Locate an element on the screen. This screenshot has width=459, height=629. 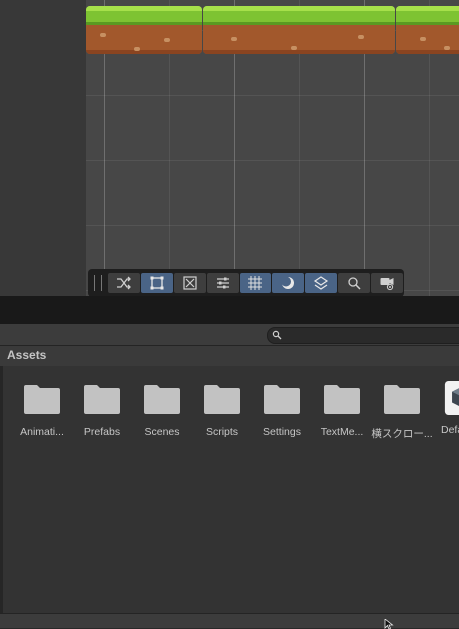
asset-default-cube: Defa is located at coordinates (444, 408).